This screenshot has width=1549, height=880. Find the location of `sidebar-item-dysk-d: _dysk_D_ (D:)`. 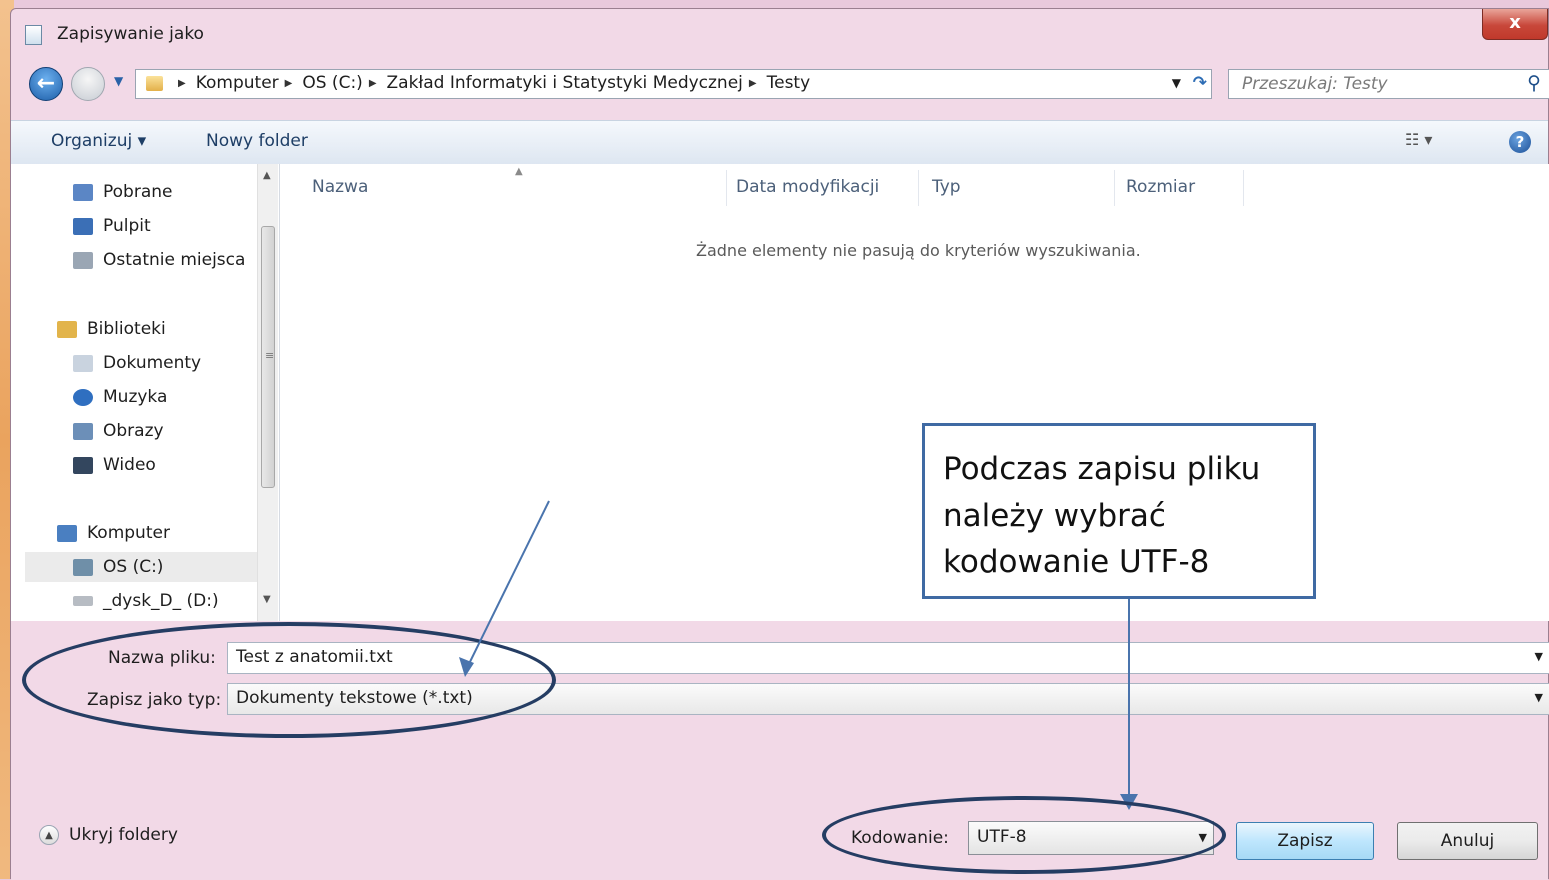

sidebar-item-dysk-d: _dysk_D_ (D:) is located at coordinates (146, 601).